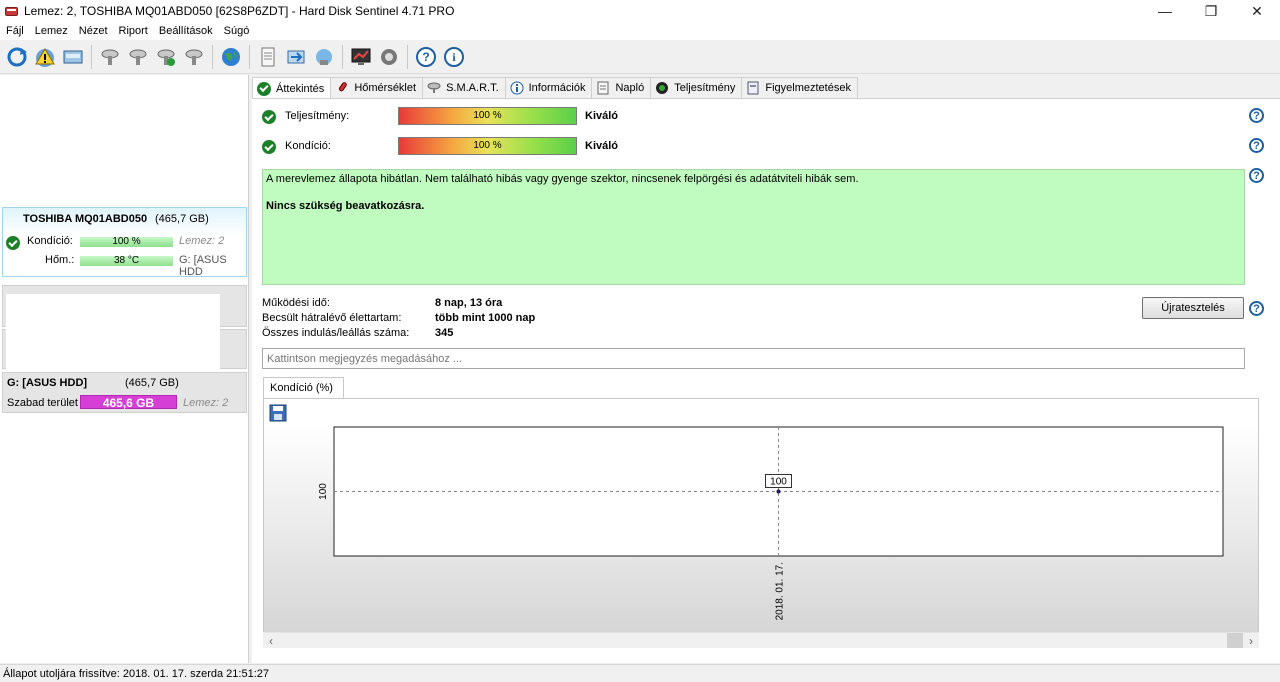 The image size is (1280, 682). I want to click on disk-ref: Lemez: 2, so click(202, 241).